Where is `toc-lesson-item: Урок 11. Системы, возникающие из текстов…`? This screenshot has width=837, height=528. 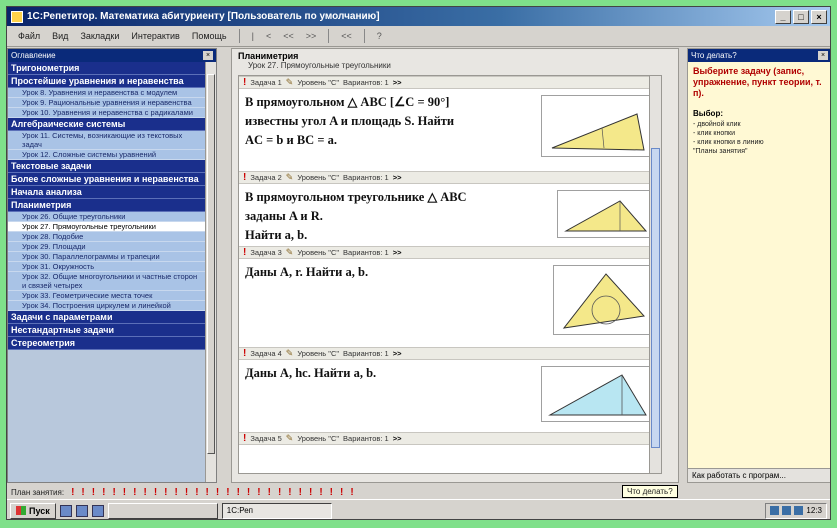 toc-lesson-item: Урок 11. Системы, возникающие из текстов… is located at coordinates (107, 140).